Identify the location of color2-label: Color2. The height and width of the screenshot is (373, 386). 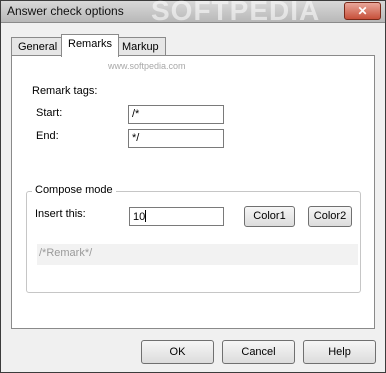
(330, 216).